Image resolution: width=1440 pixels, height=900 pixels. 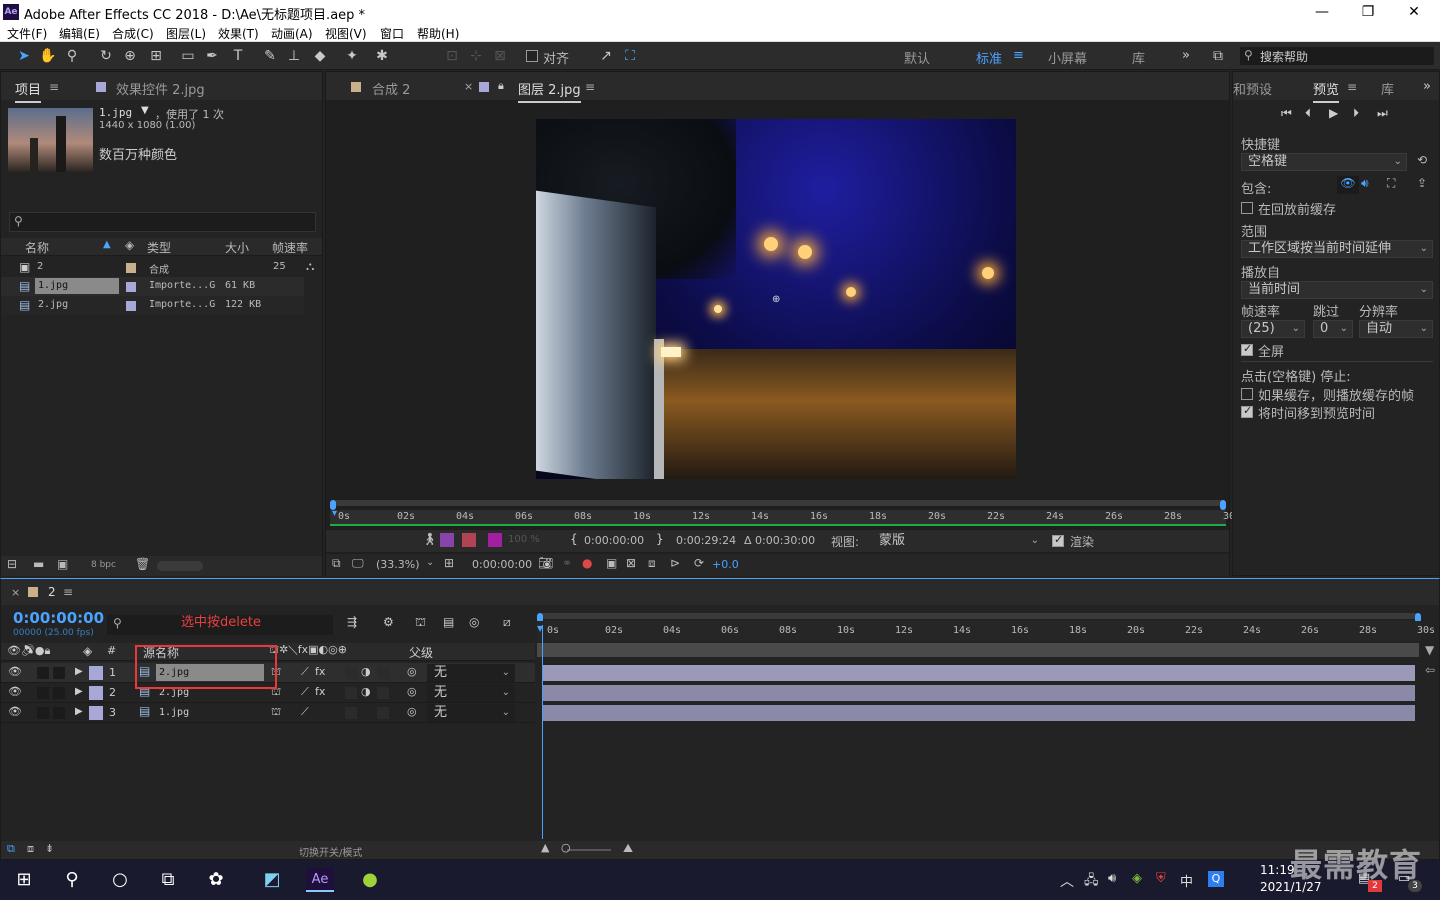 What do you see at coordinates (336, 515) in the screenshot?
I see `current-time-indicator-icon: ▾` at bounding box center [336, 515].